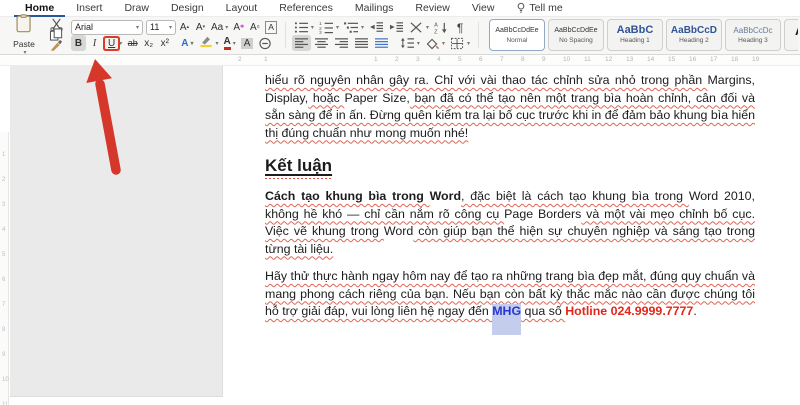 The image size is (800, 405). What do you see at coordinates (432, 8) in the screenshot?
I see `tab-review: Review` at bounding box center [432, 8].